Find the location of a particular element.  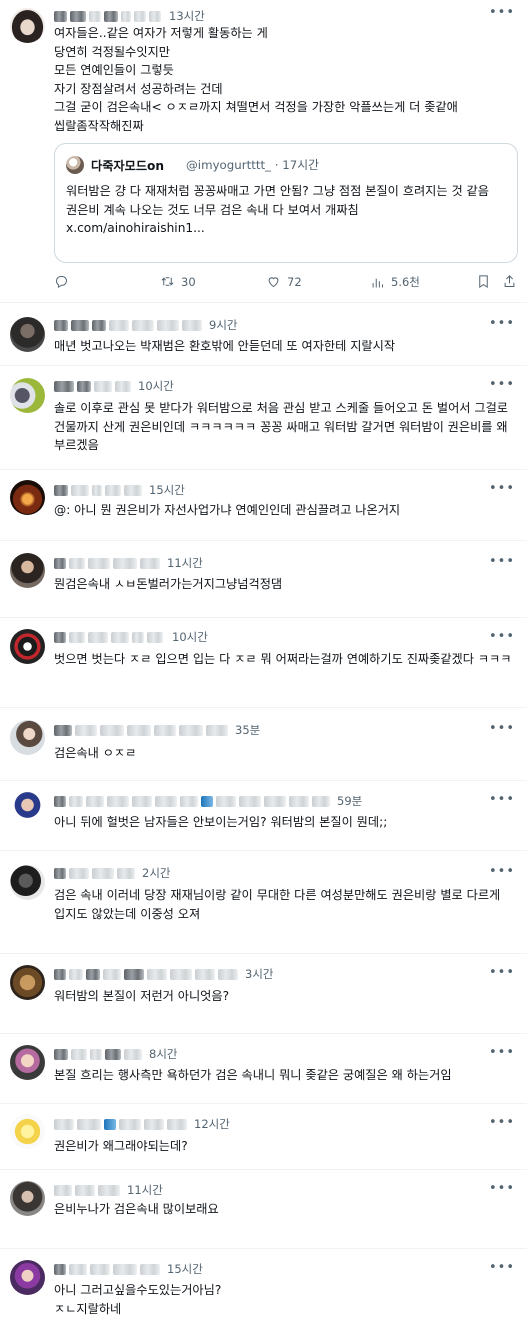

reply-tweet: 3시간 ••• 워터밤의 본질이 저런거 아니엇음? is located at coordinates (263, 994).